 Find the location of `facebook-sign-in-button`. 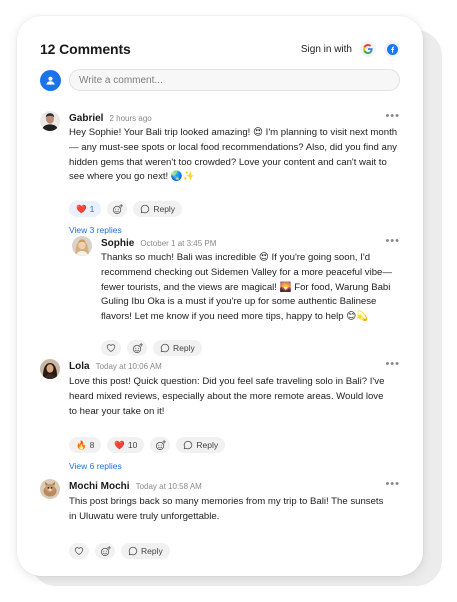

facebook-sign-in-button is located at coordinates (392, 49).